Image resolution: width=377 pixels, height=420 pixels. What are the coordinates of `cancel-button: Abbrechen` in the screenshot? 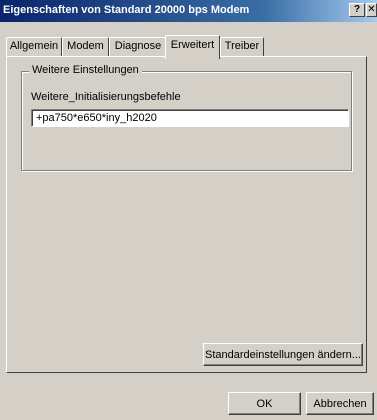 It's located at (340, 403).